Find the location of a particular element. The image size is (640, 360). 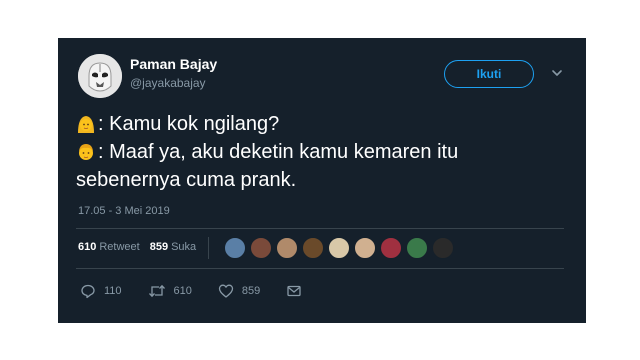

chevron-down-icon is located at coordinates (557, 73).